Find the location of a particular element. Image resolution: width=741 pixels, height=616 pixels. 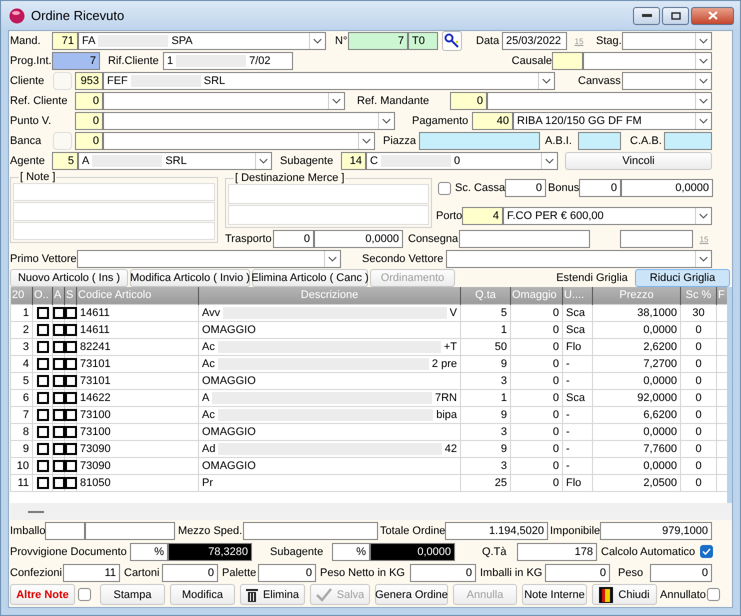

action-button: Stampa is located at coordinates (132, 594).